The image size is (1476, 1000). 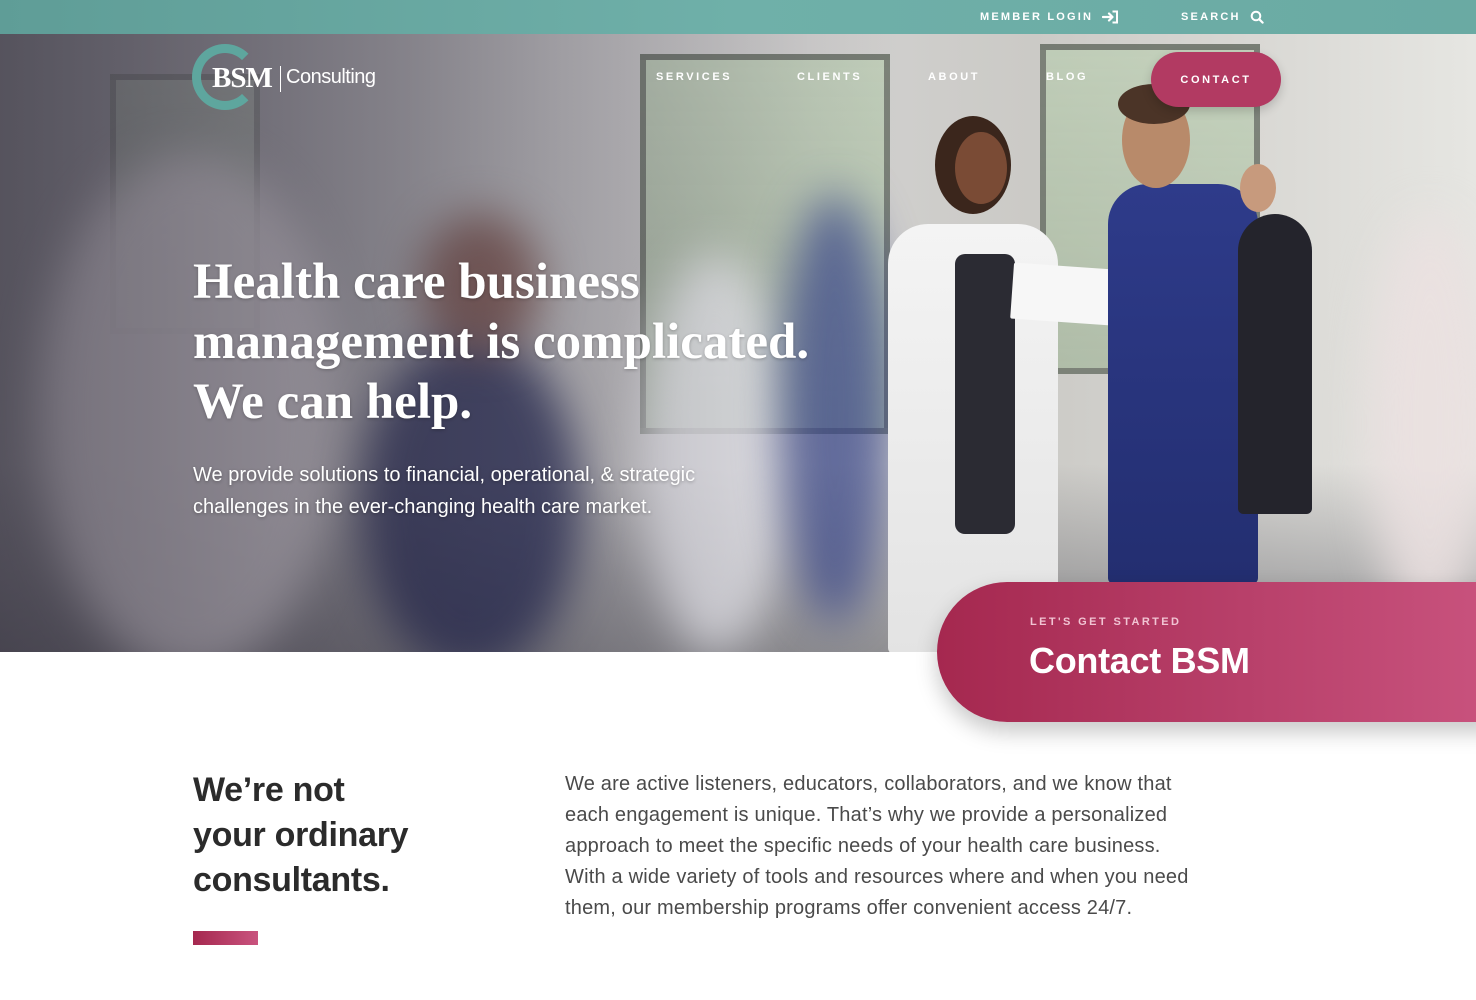 What do you see at coordinates (269, 790) in the screenshot?
I see `section-heading-line: We’re not` at bounding box center [269, 790].